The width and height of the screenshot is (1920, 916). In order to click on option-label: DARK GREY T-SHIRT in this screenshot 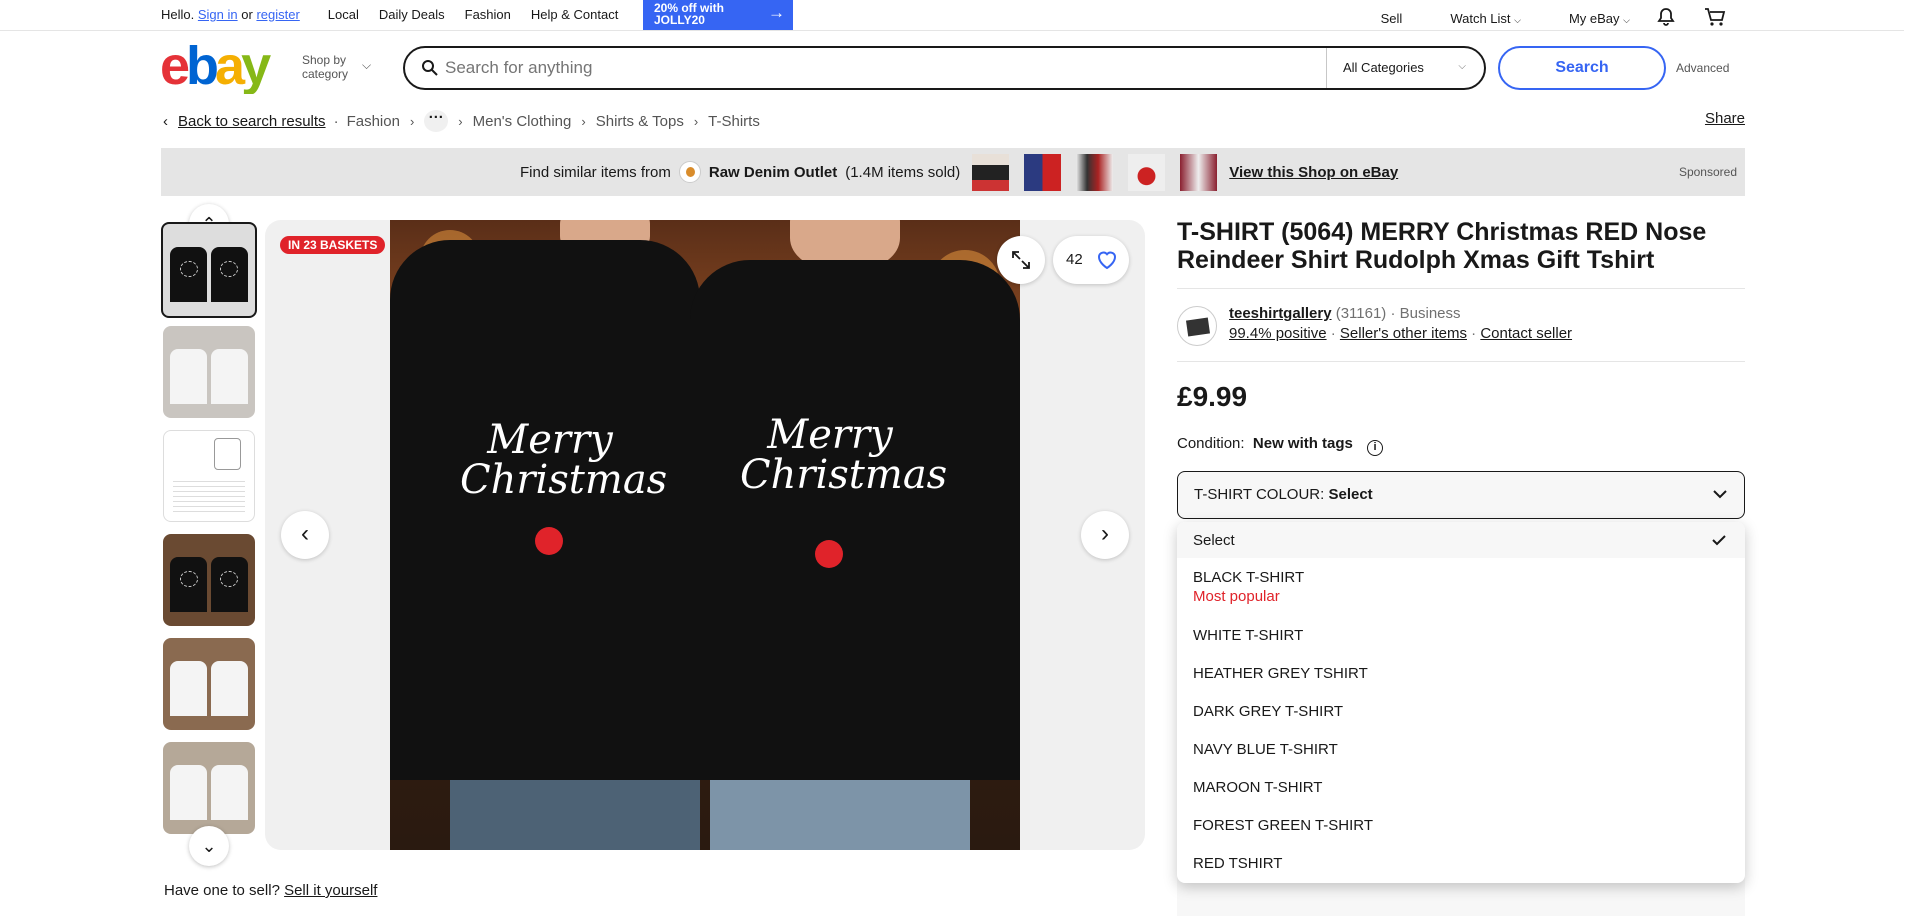, I will do `click(1268, 711)`.